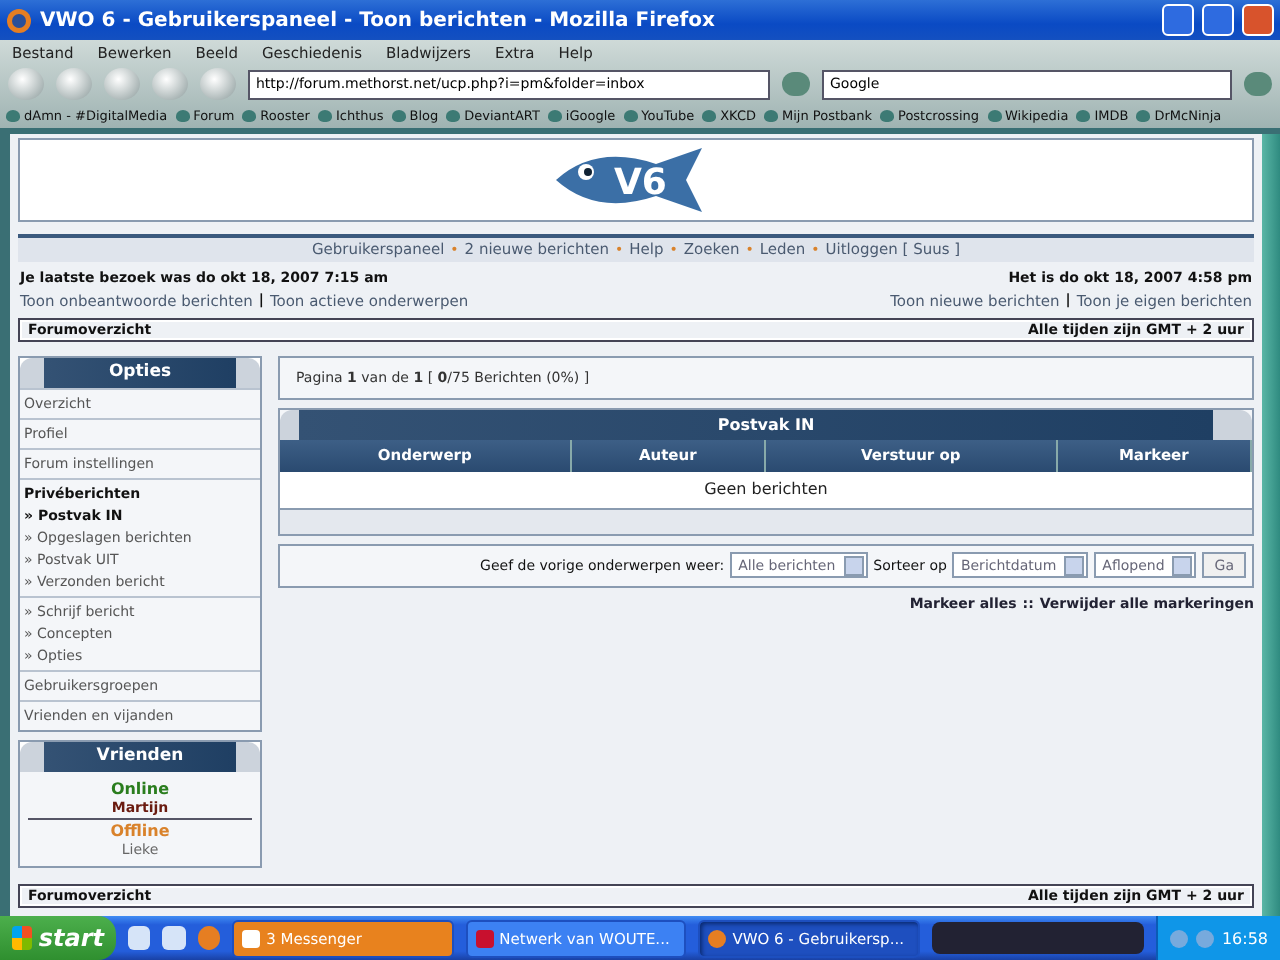 The image size is (1280, 960). Describe the element at coordinates (1178, 20) in the screenshot. I see `minimize-button` at that location.